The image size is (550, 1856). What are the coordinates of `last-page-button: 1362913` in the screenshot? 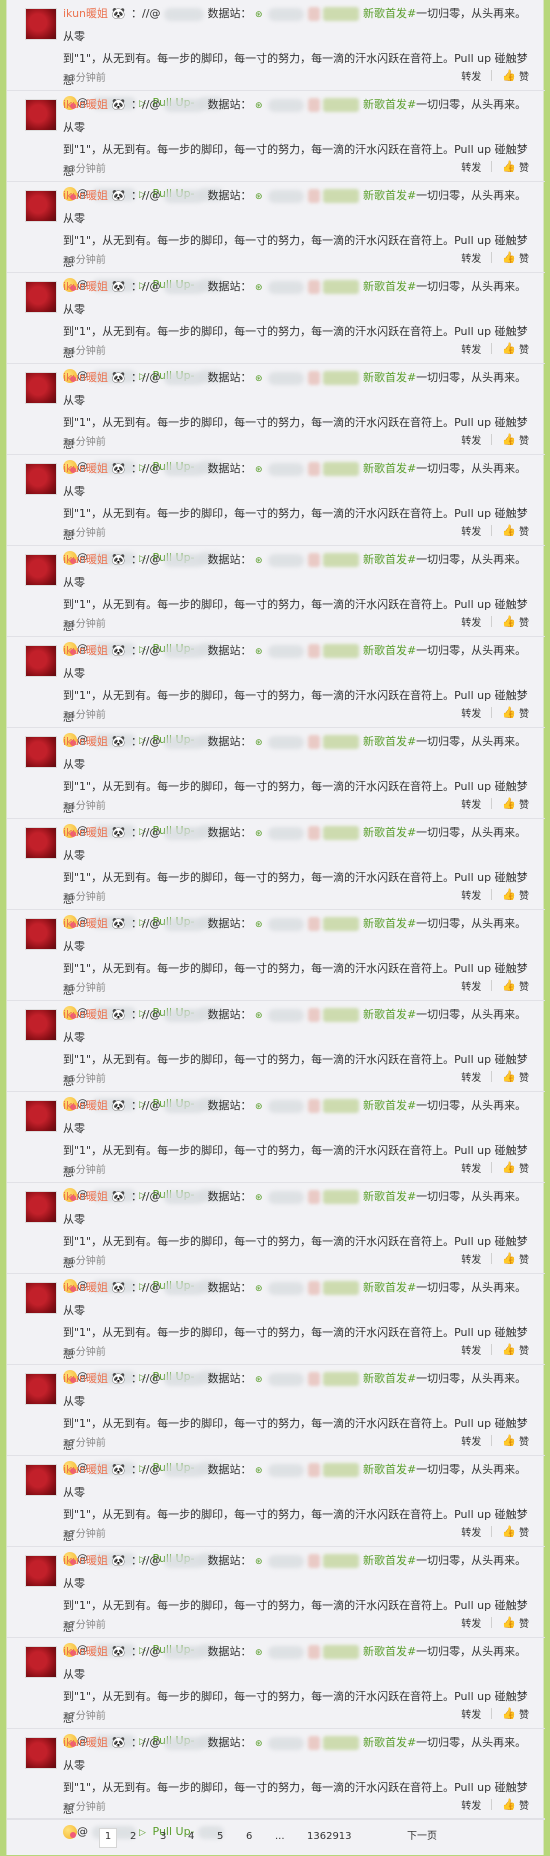 It's located at (329, 1837).